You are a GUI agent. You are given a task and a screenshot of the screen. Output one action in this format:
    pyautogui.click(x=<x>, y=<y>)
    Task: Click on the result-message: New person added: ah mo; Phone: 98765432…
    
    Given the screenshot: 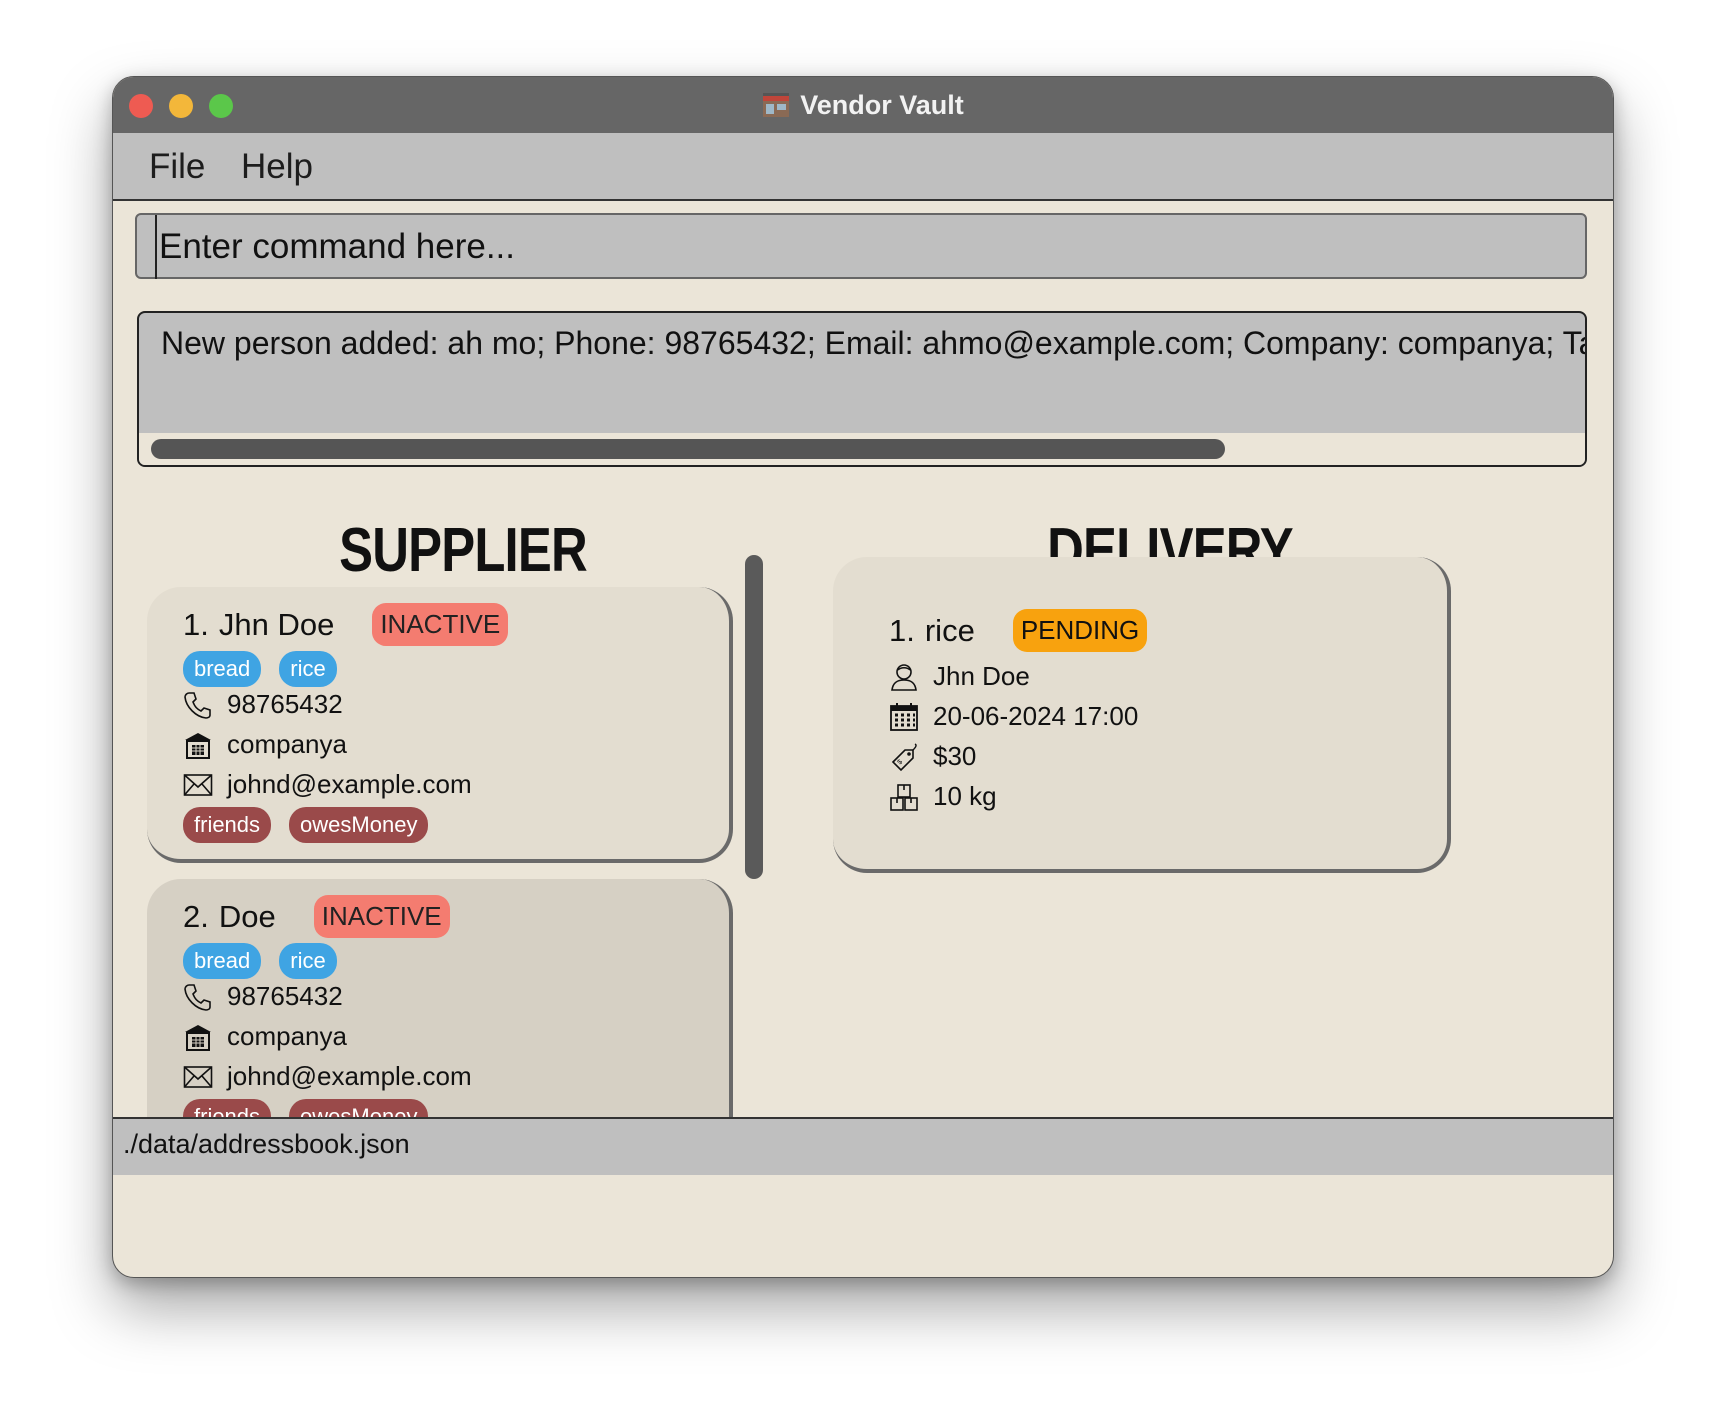 What is the action you would take?
    pyautogui.click(x=873, y=343)
    